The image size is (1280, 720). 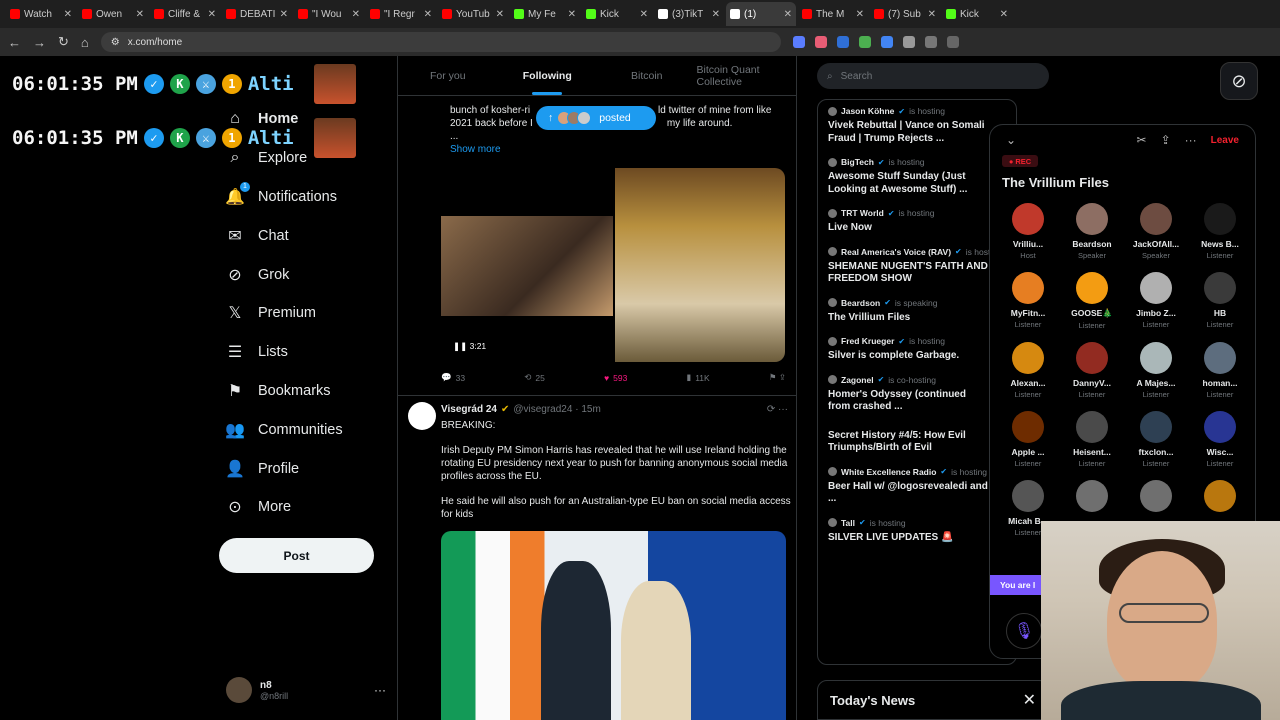 What do you see at coordinates (777, 409) in the screenshot?
I see `more-dots-icon: ⟳ ···` at bounding box center [777, 409].